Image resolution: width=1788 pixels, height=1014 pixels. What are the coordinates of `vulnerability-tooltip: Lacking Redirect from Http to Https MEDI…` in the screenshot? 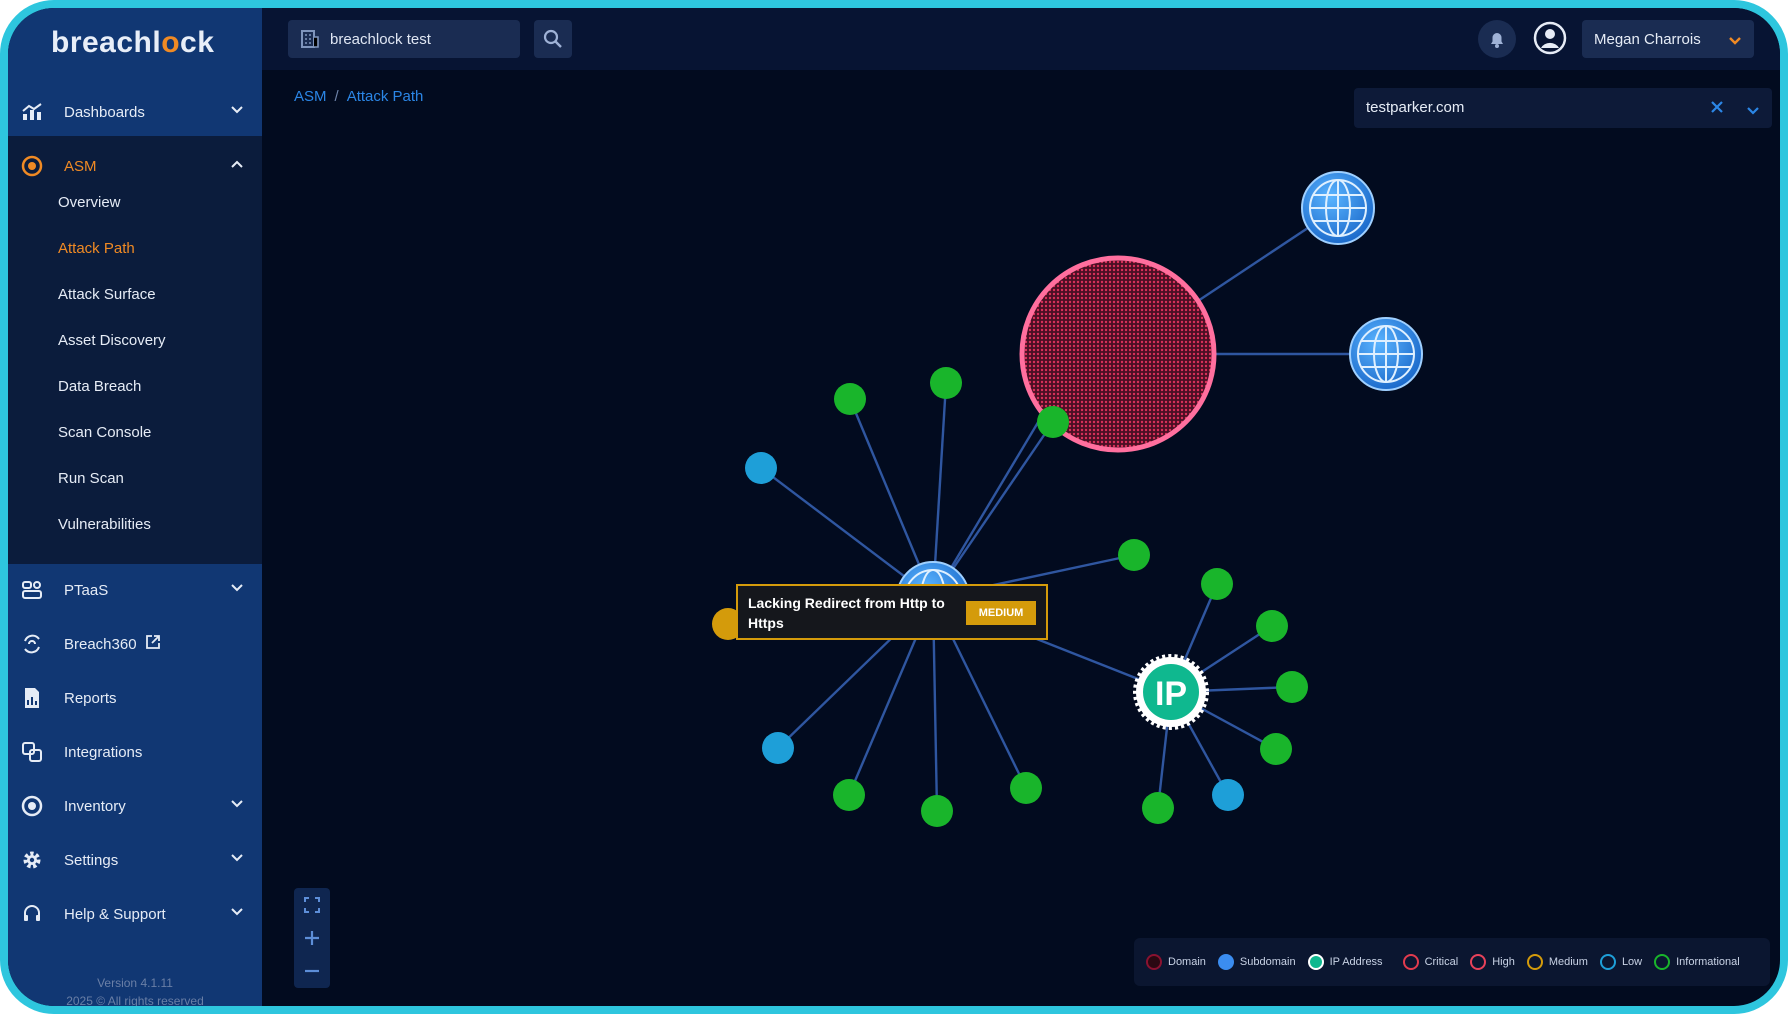 It's located at (892, 612).